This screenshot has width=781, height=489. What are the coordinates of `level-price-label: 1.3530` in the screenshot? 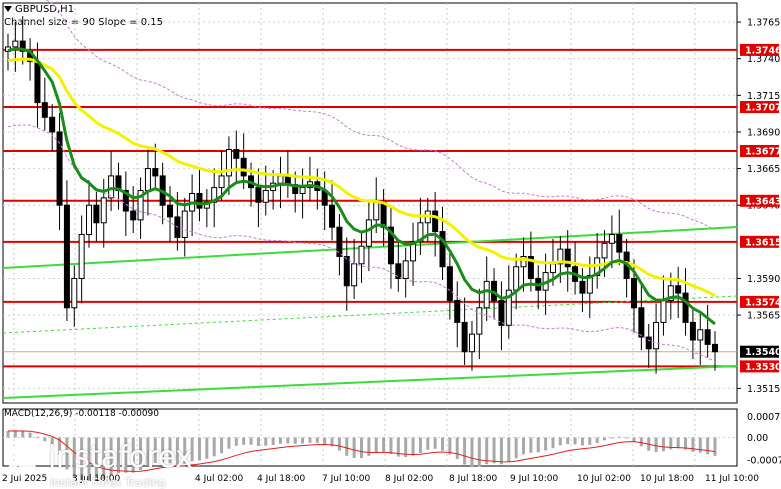 It's located at (763, 367).